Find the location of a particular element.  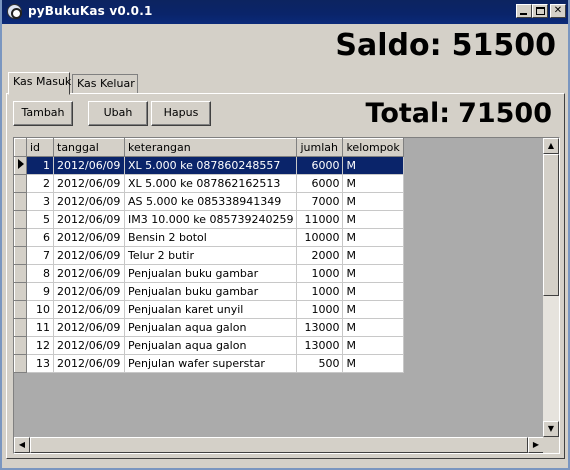

table-row: 10 2012/06/09 Penjualan karet unyil 1000 M is located at coordinates (209, 309).